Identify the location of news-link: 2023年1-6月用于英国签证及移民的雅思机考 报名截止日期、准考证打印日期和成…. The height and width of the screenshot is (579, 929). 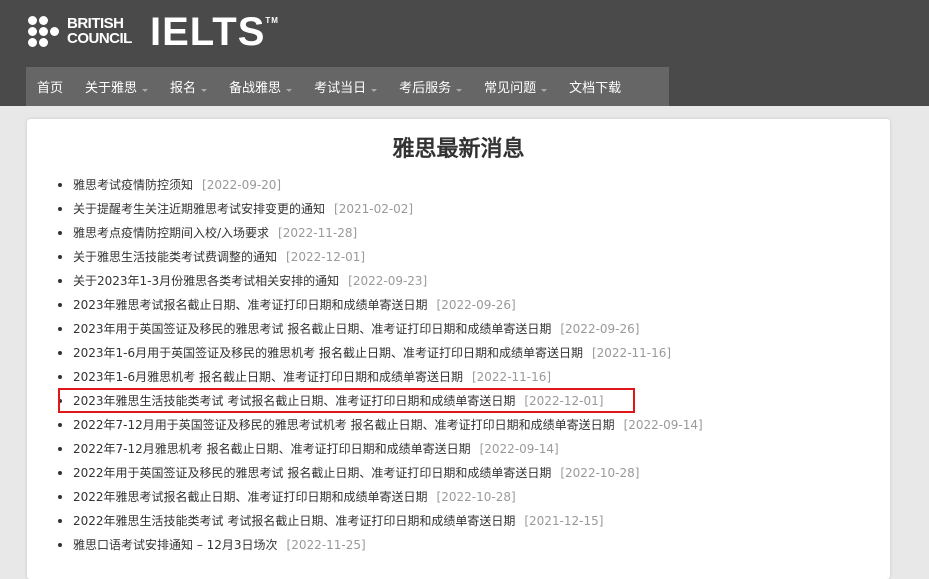
(328, 353).